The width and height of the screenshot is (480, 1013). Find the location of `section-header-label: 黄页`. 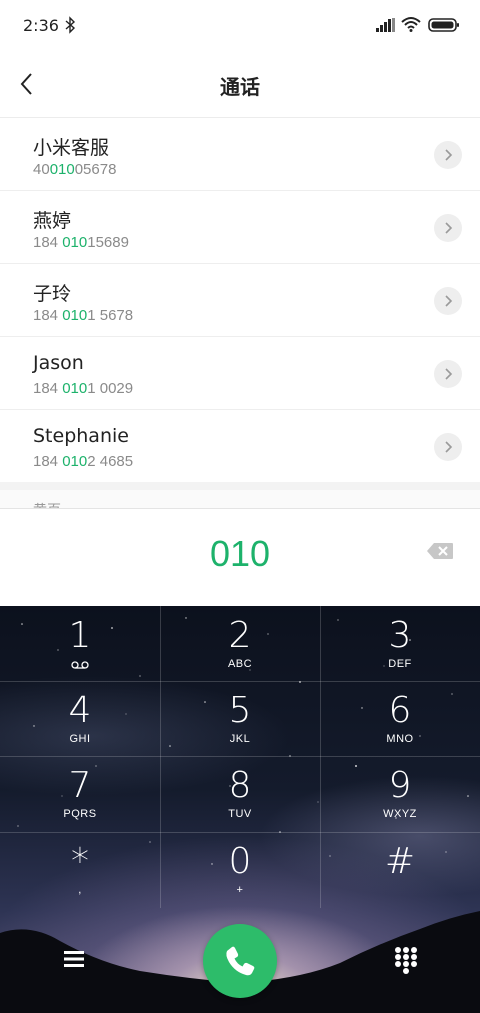

section-header-label: 黄页 is located at coordinates (47, 504).